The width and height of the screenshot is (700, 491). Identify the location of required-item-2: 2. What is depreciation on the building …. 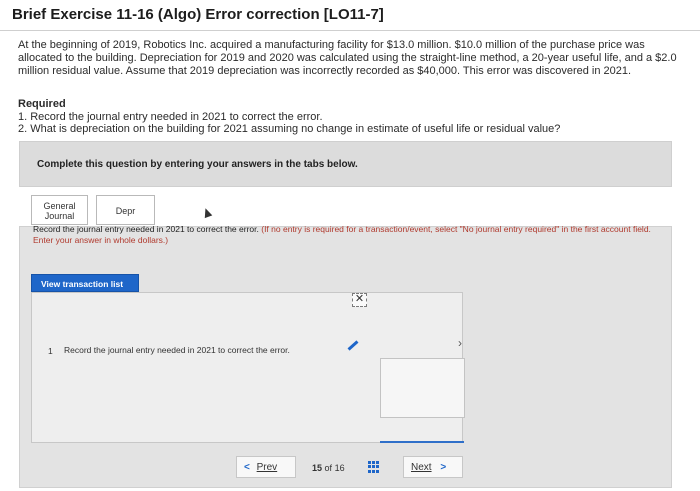
(289, 129).